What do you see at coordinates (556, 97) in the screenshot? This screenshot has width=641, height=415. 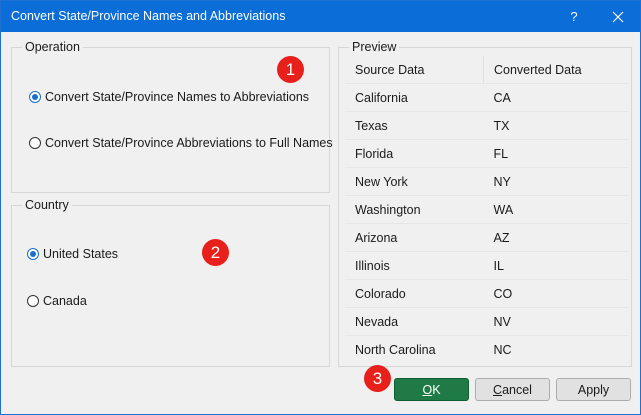 I see `converted-cell: CA` at bounding box center [556, 97].